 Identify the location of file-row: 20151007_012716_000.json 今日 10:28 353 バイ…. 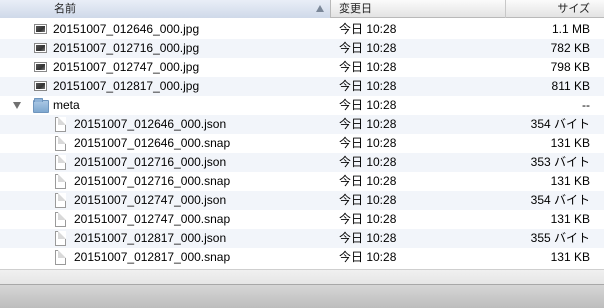
(302, 162).